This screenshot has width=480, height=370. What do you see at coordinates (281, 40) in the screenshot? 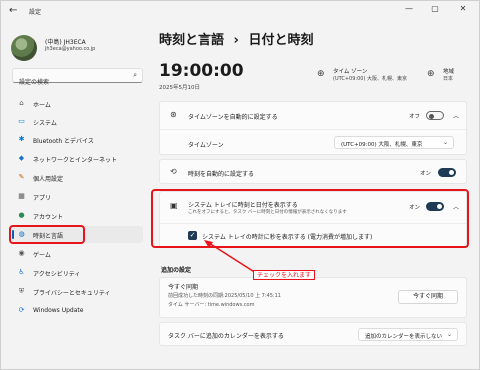
I see `page-title: 日付と時刻` at bounding box center [281, 40].